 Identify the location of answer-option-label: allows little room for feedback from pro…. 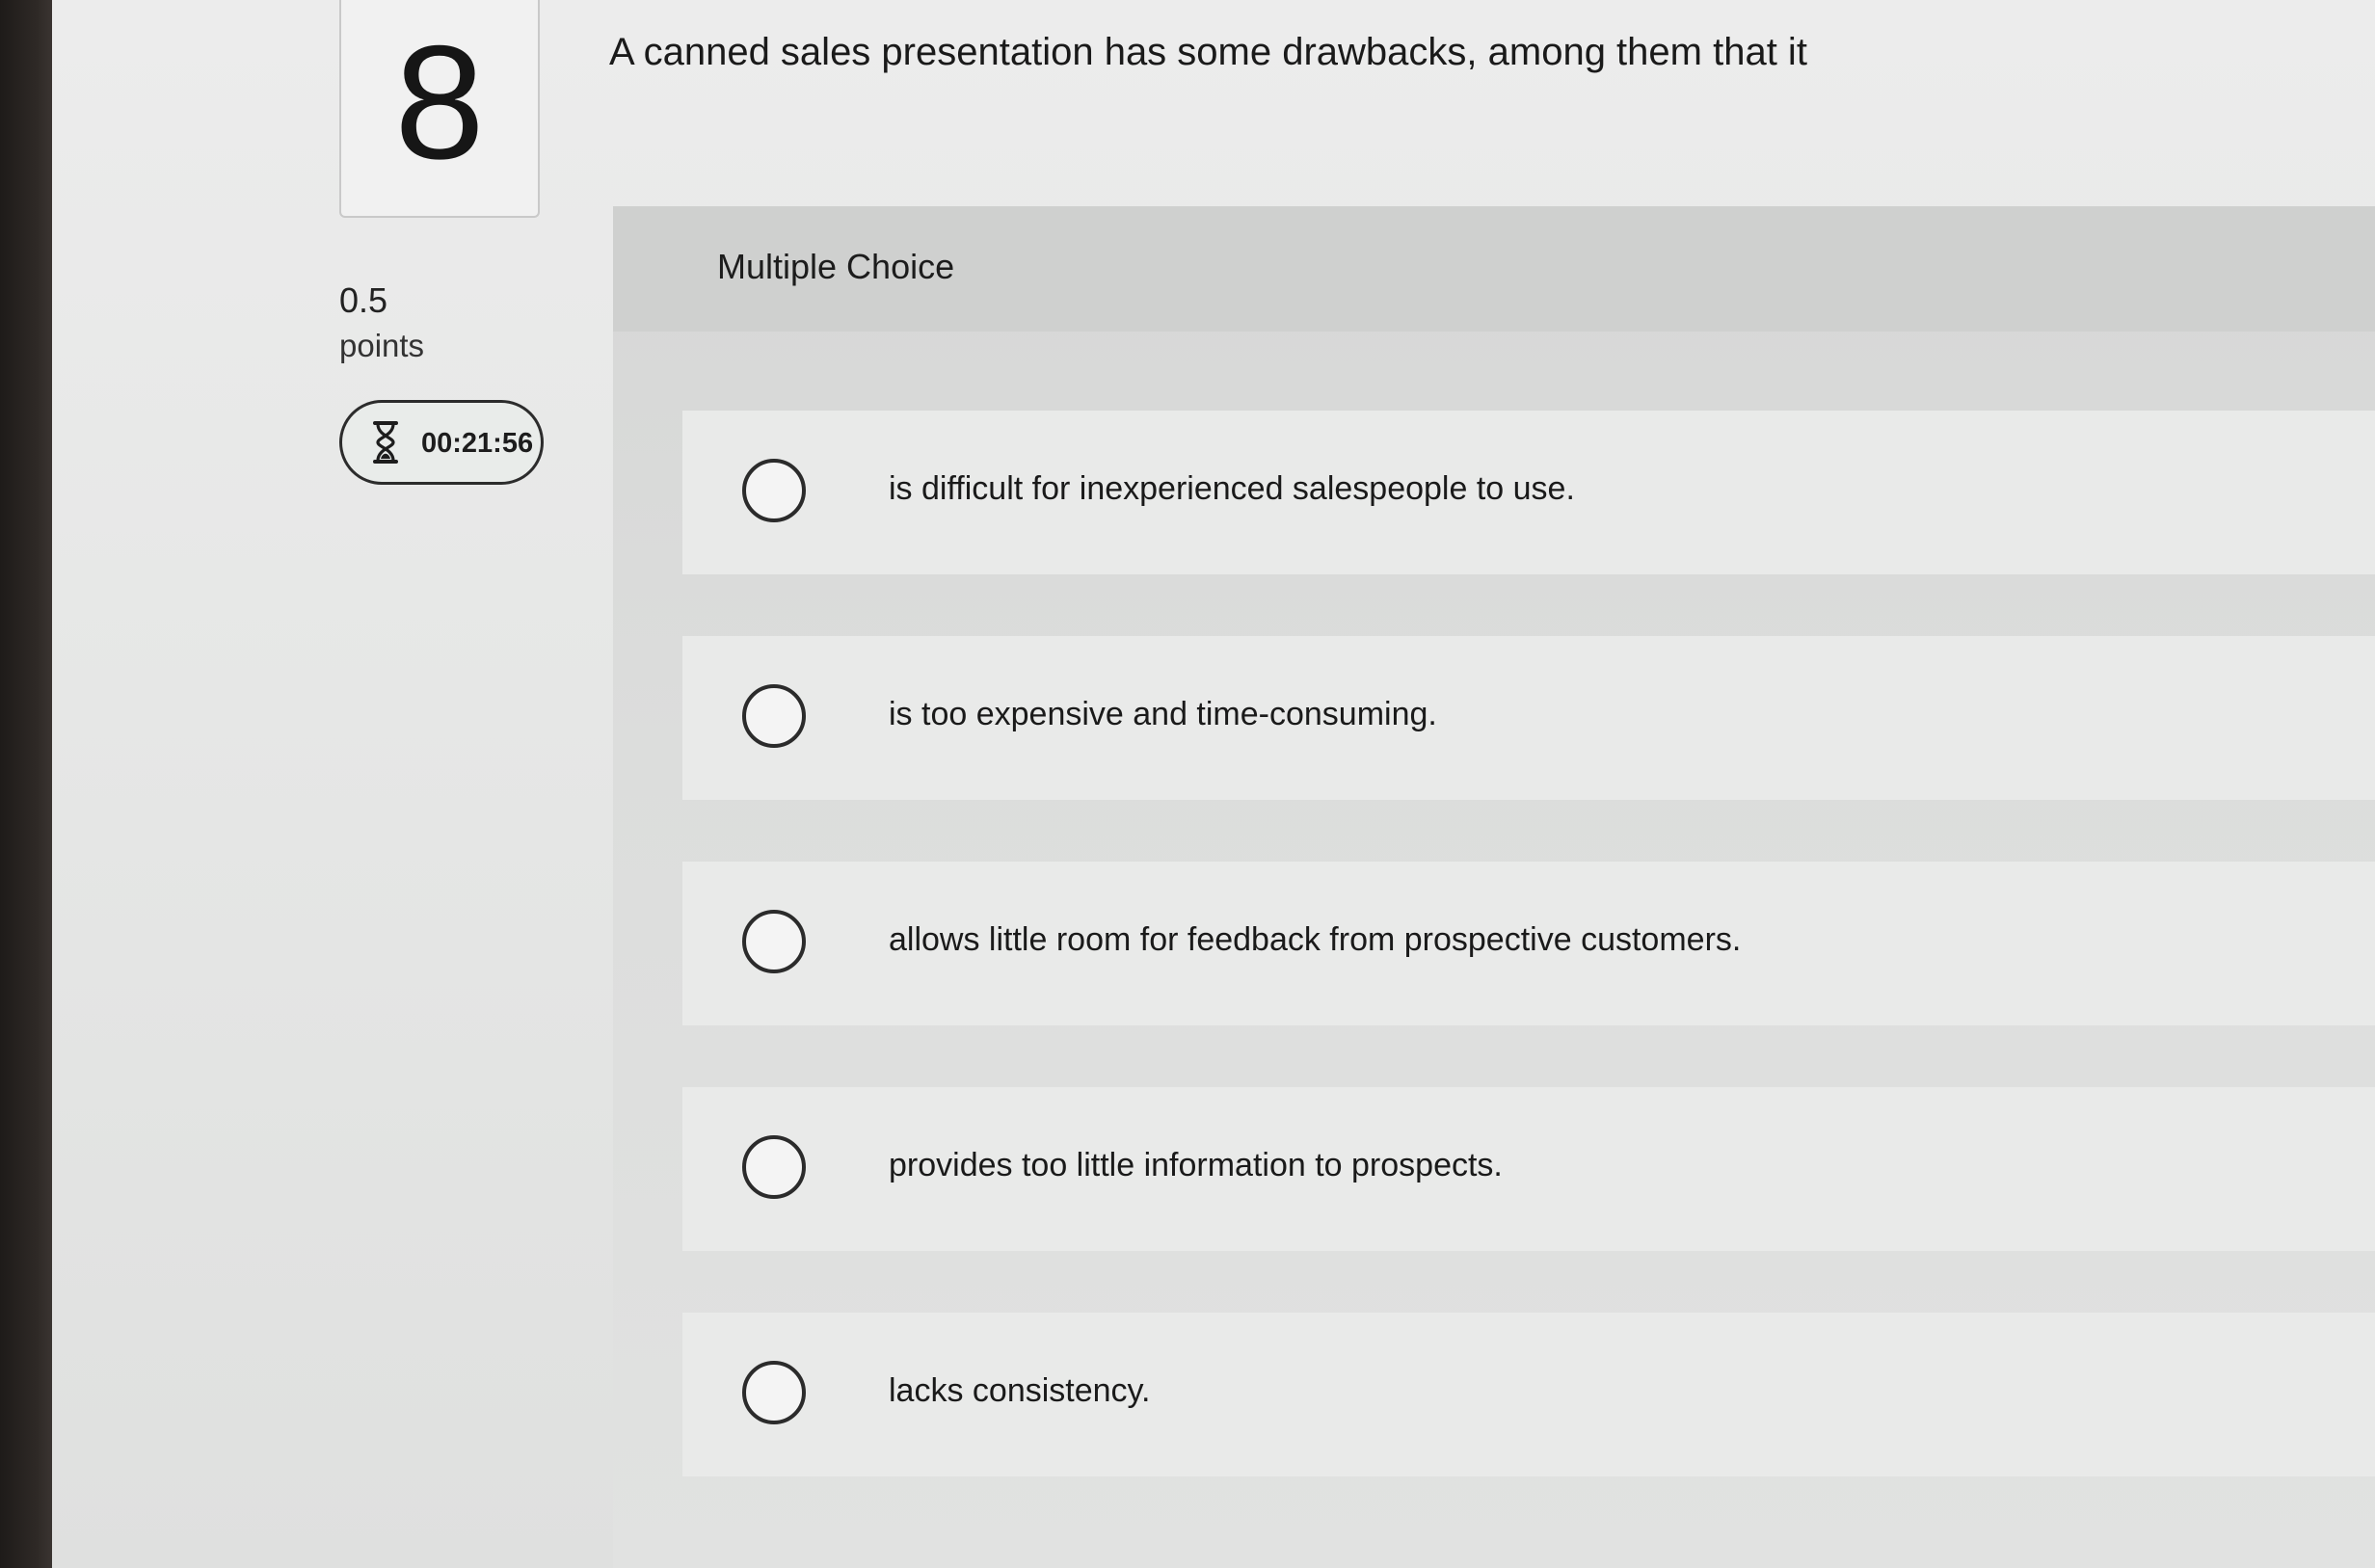
(1315, 940).